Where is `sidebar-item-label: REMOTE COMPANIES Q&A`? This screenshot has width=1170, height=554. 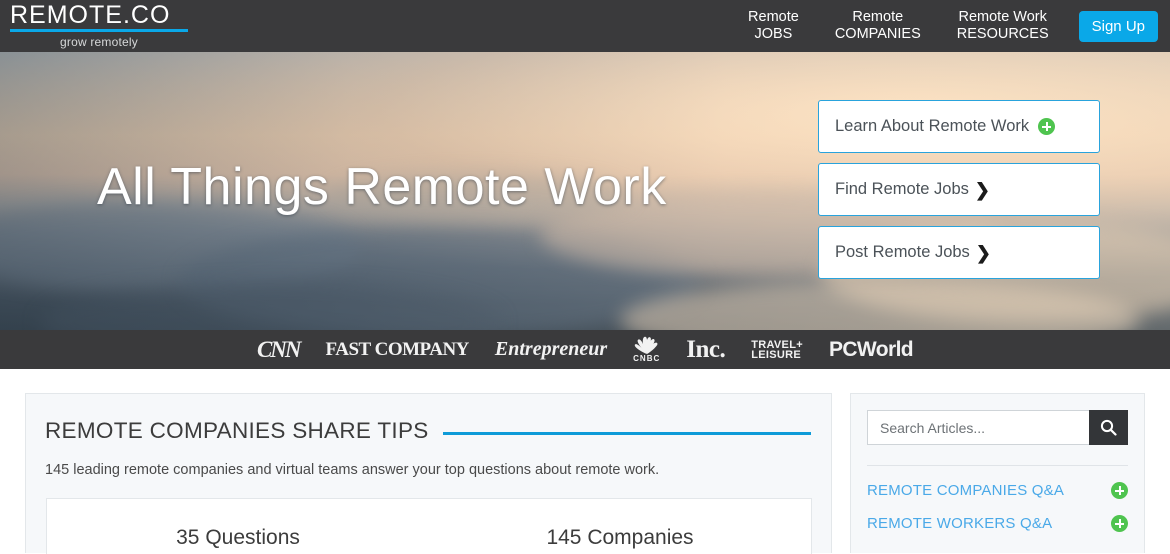 sidebar-item-label: REMOTE COMPANIES Q&A is located at coordinates (966, 490).